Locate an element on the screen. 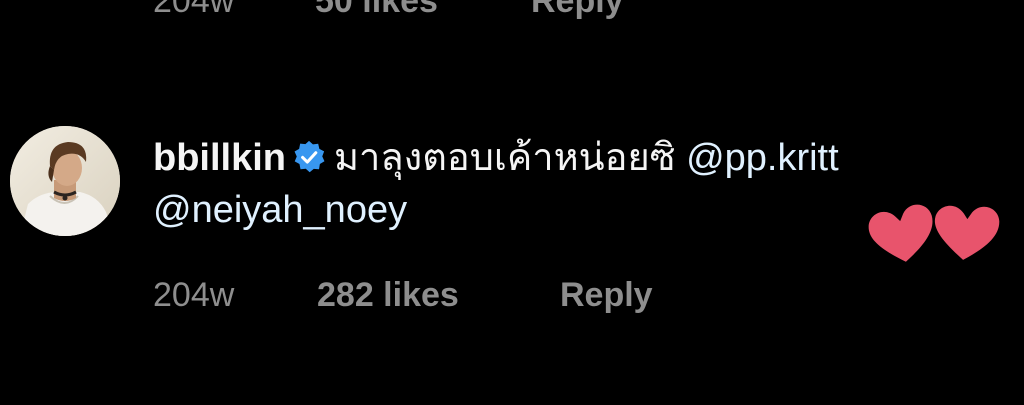 The width and height of the screenshot is (1024, 405). avatar is located at coordinates (65, 181).